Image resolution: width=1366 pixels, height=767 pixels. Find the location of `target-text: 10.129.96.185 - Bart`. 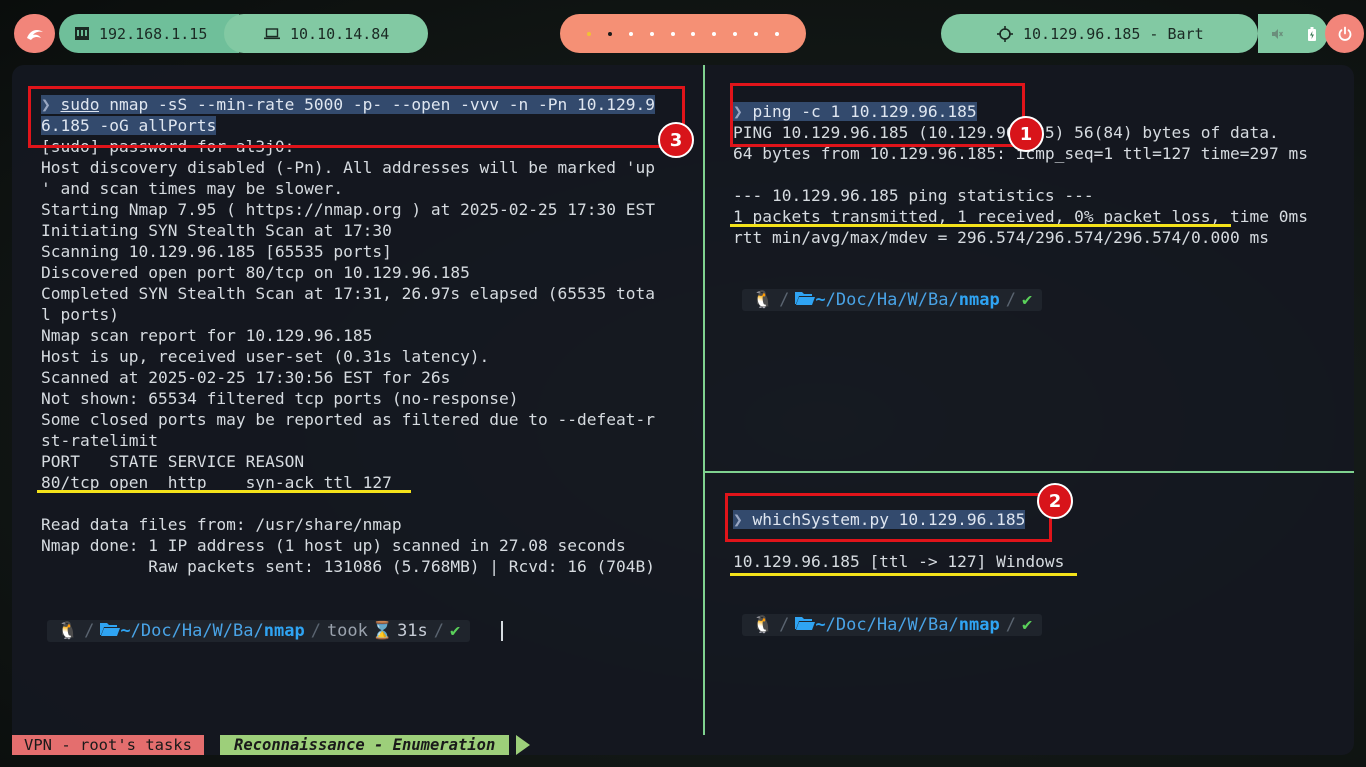

target-text: 10.129.96.185 - Bart is located at coordinates (1113, 33).